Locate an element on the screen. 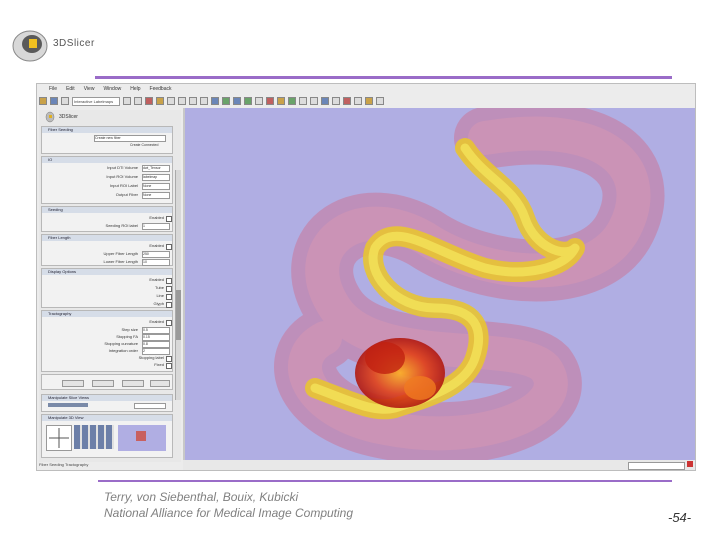  mouse-mode-icon is located at coordinates (325, 101).